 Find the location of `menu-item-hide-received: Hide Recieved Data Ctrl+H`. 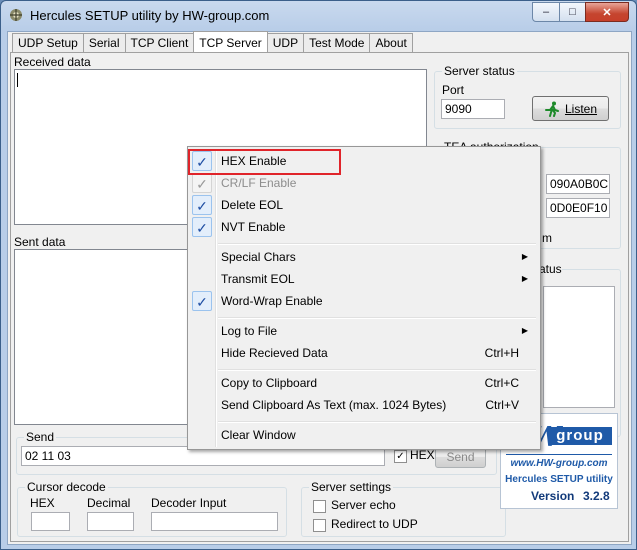

menu-item-hide-received: Hide Recieved Data Ctrl+H is located at coordinates (364, 353).